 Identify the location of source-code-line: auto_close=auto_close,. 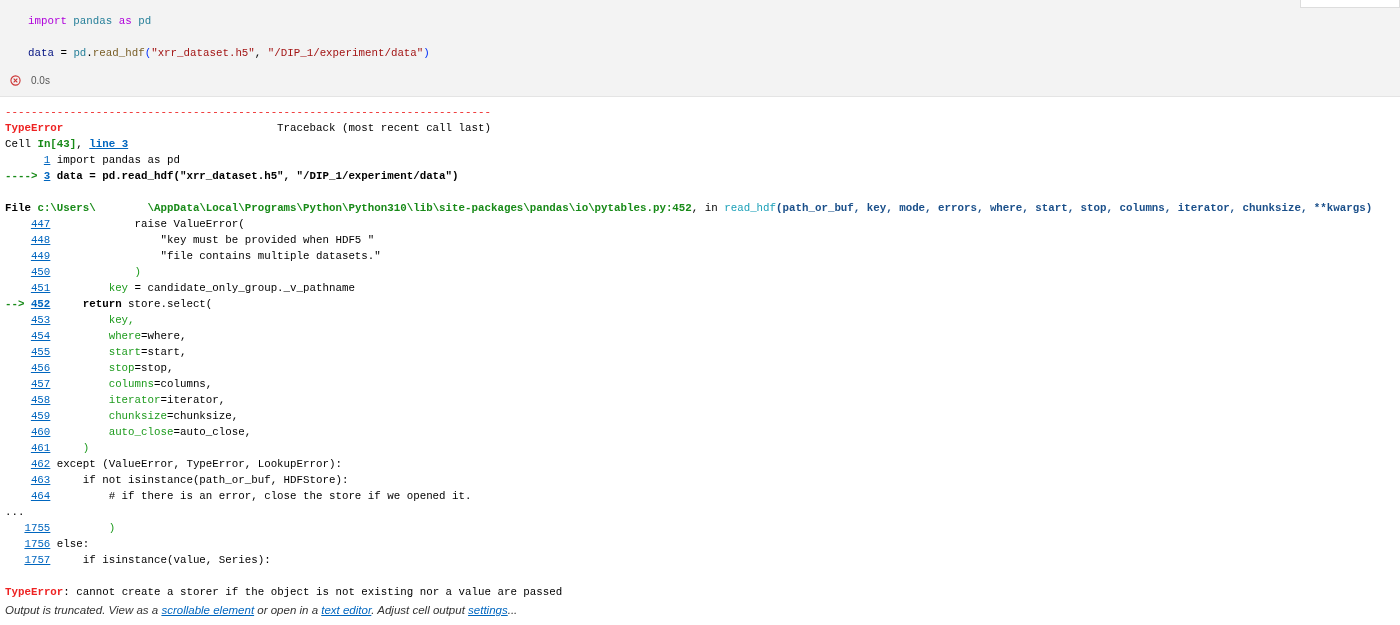
(179, 432).